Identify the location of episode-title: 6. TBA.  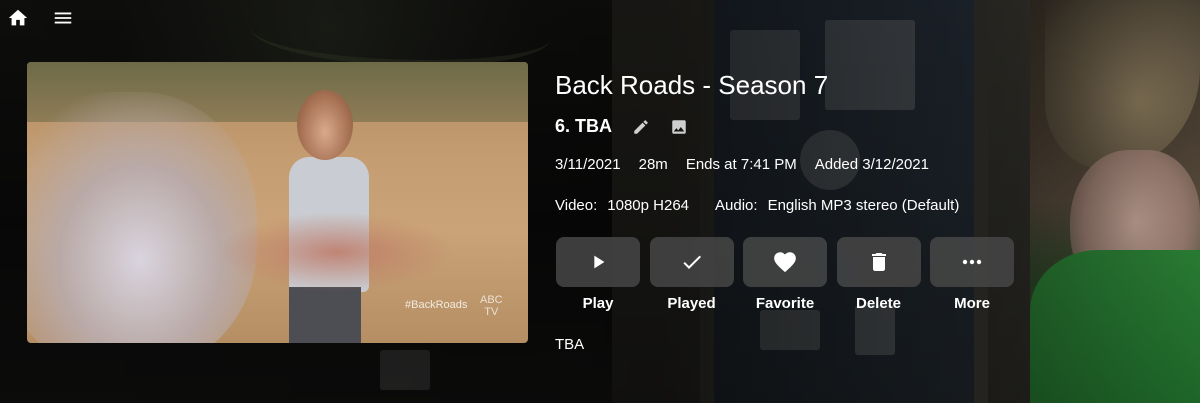
(584, 126).